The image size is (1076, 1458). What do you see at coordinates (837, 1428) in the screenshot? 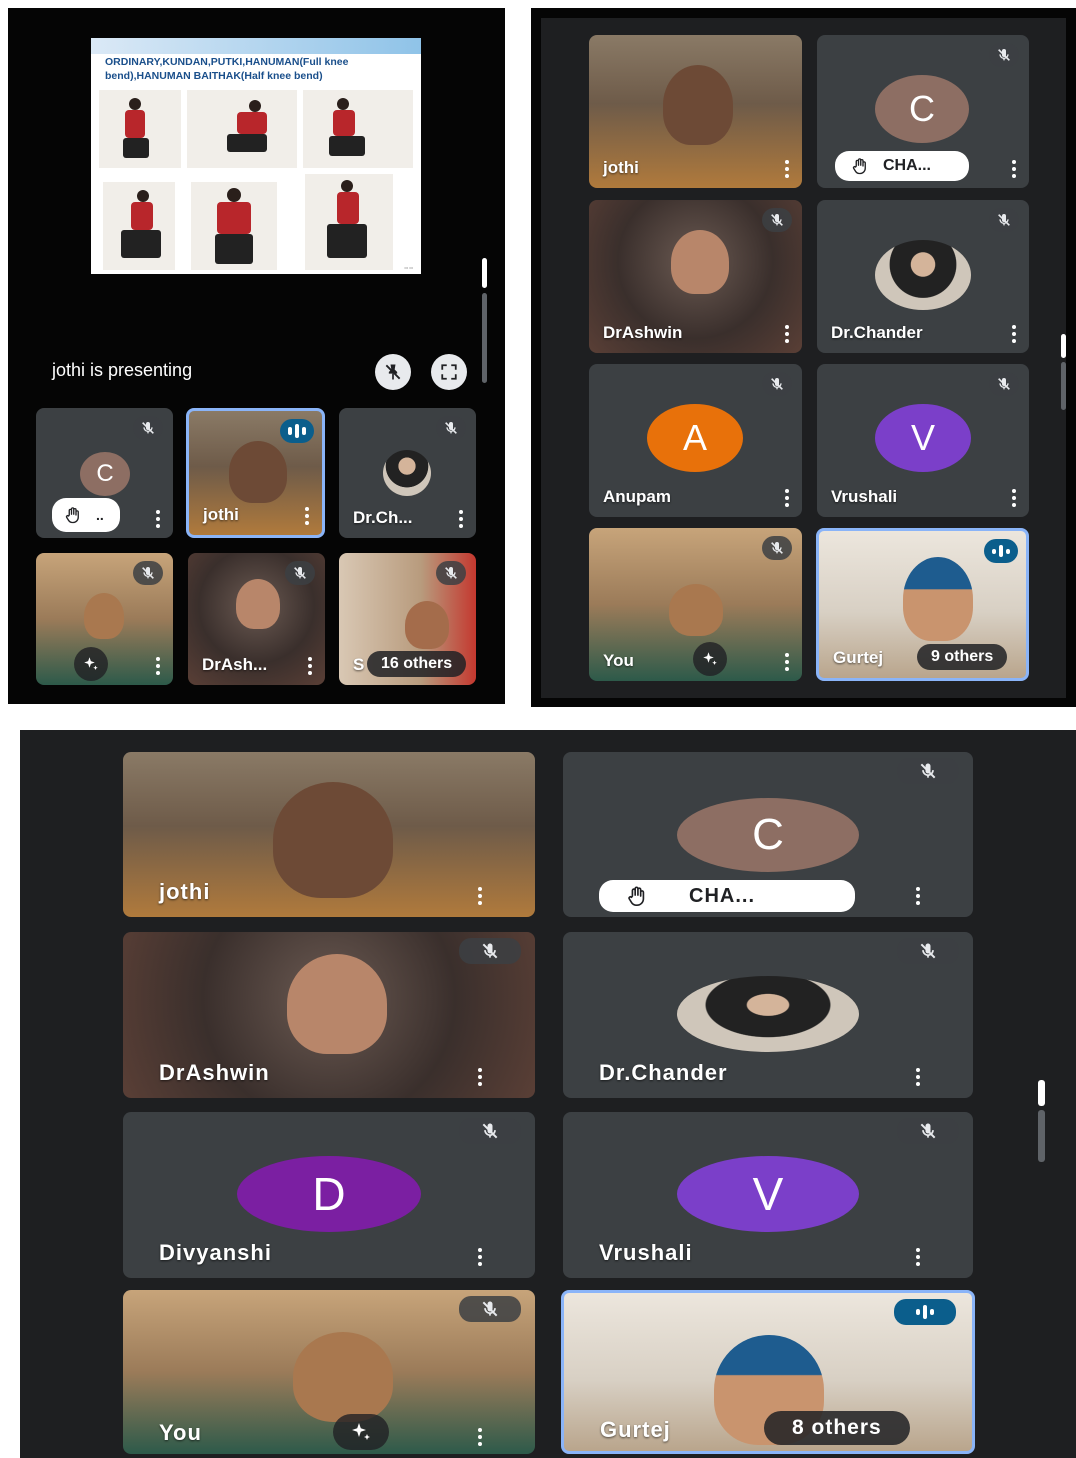
I see `others-count: 8 others` at bounding box center [837, 1428].